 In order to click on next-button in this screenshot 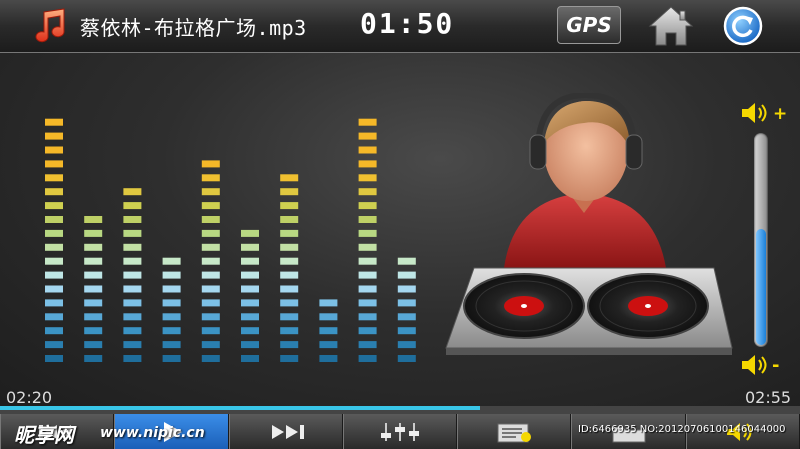, I will do `click(285, 431)`.